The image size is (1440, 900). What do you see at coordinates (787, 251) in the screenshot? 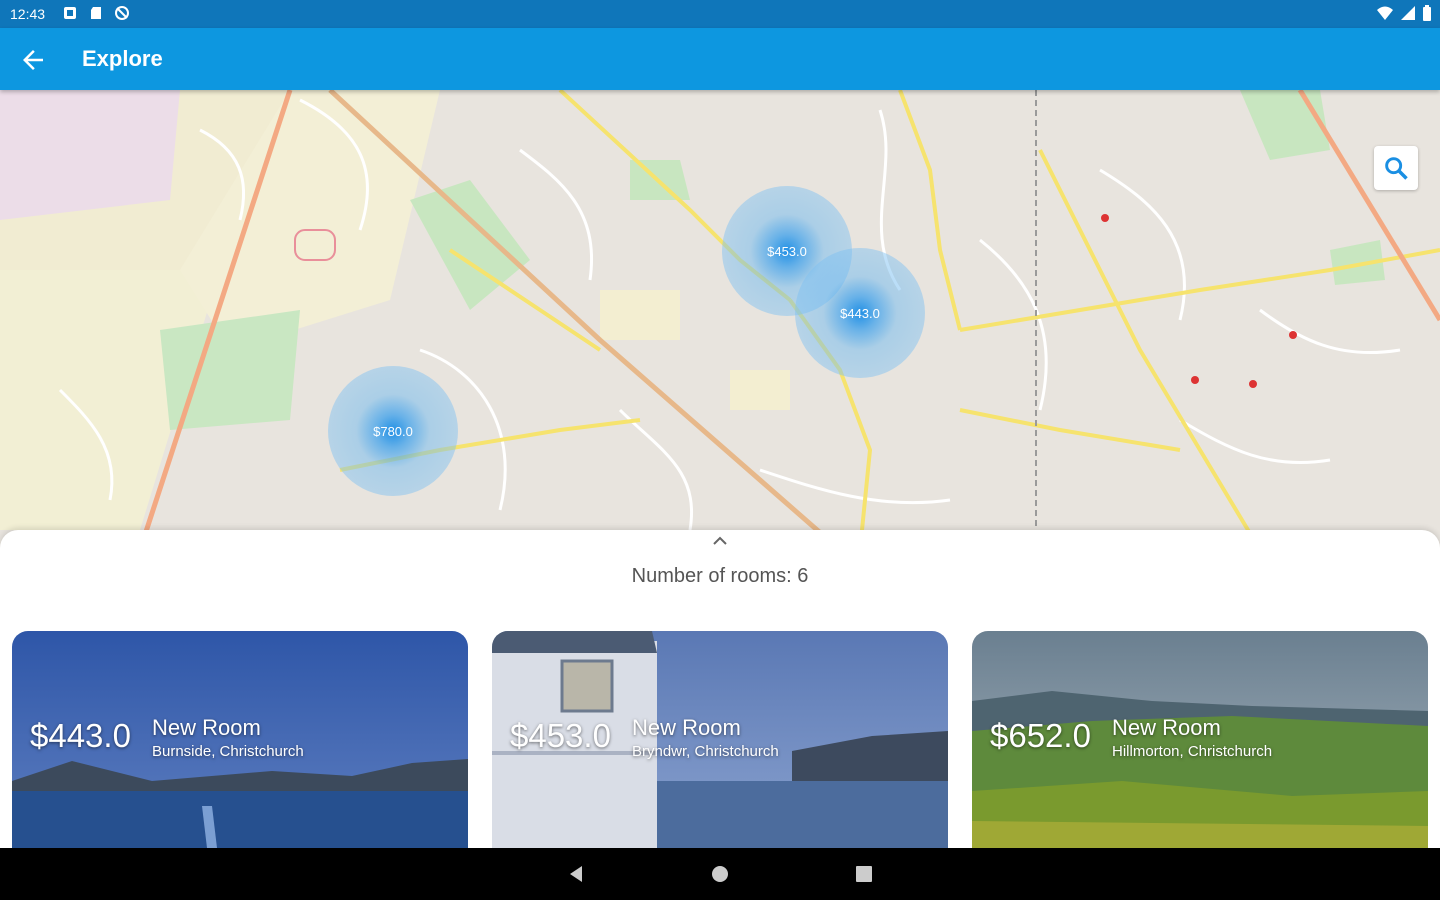
I see `cluster-price-label: $453.0` at bounding box center [787, 251].